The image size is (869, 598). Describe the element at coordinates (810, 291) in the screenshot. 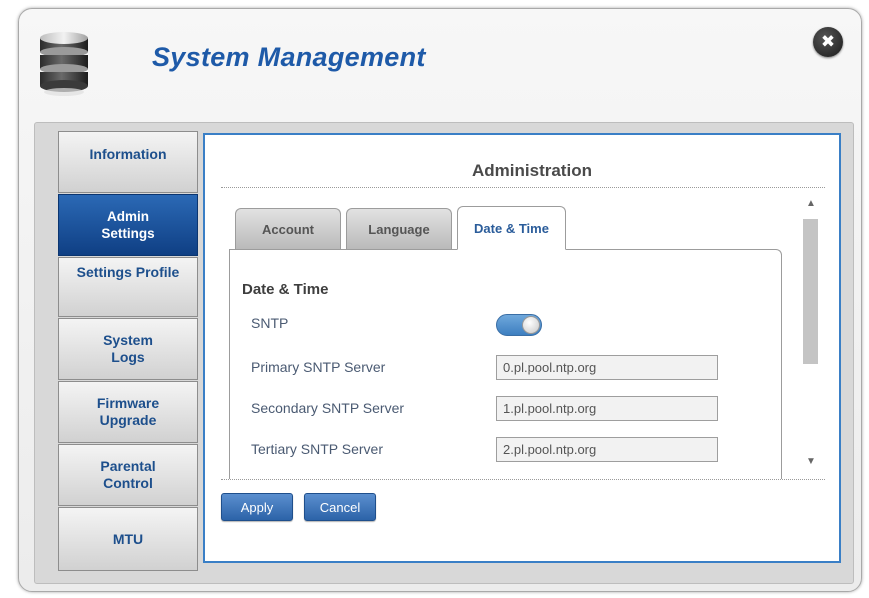

I see `scrollbar-thumb` at that location.